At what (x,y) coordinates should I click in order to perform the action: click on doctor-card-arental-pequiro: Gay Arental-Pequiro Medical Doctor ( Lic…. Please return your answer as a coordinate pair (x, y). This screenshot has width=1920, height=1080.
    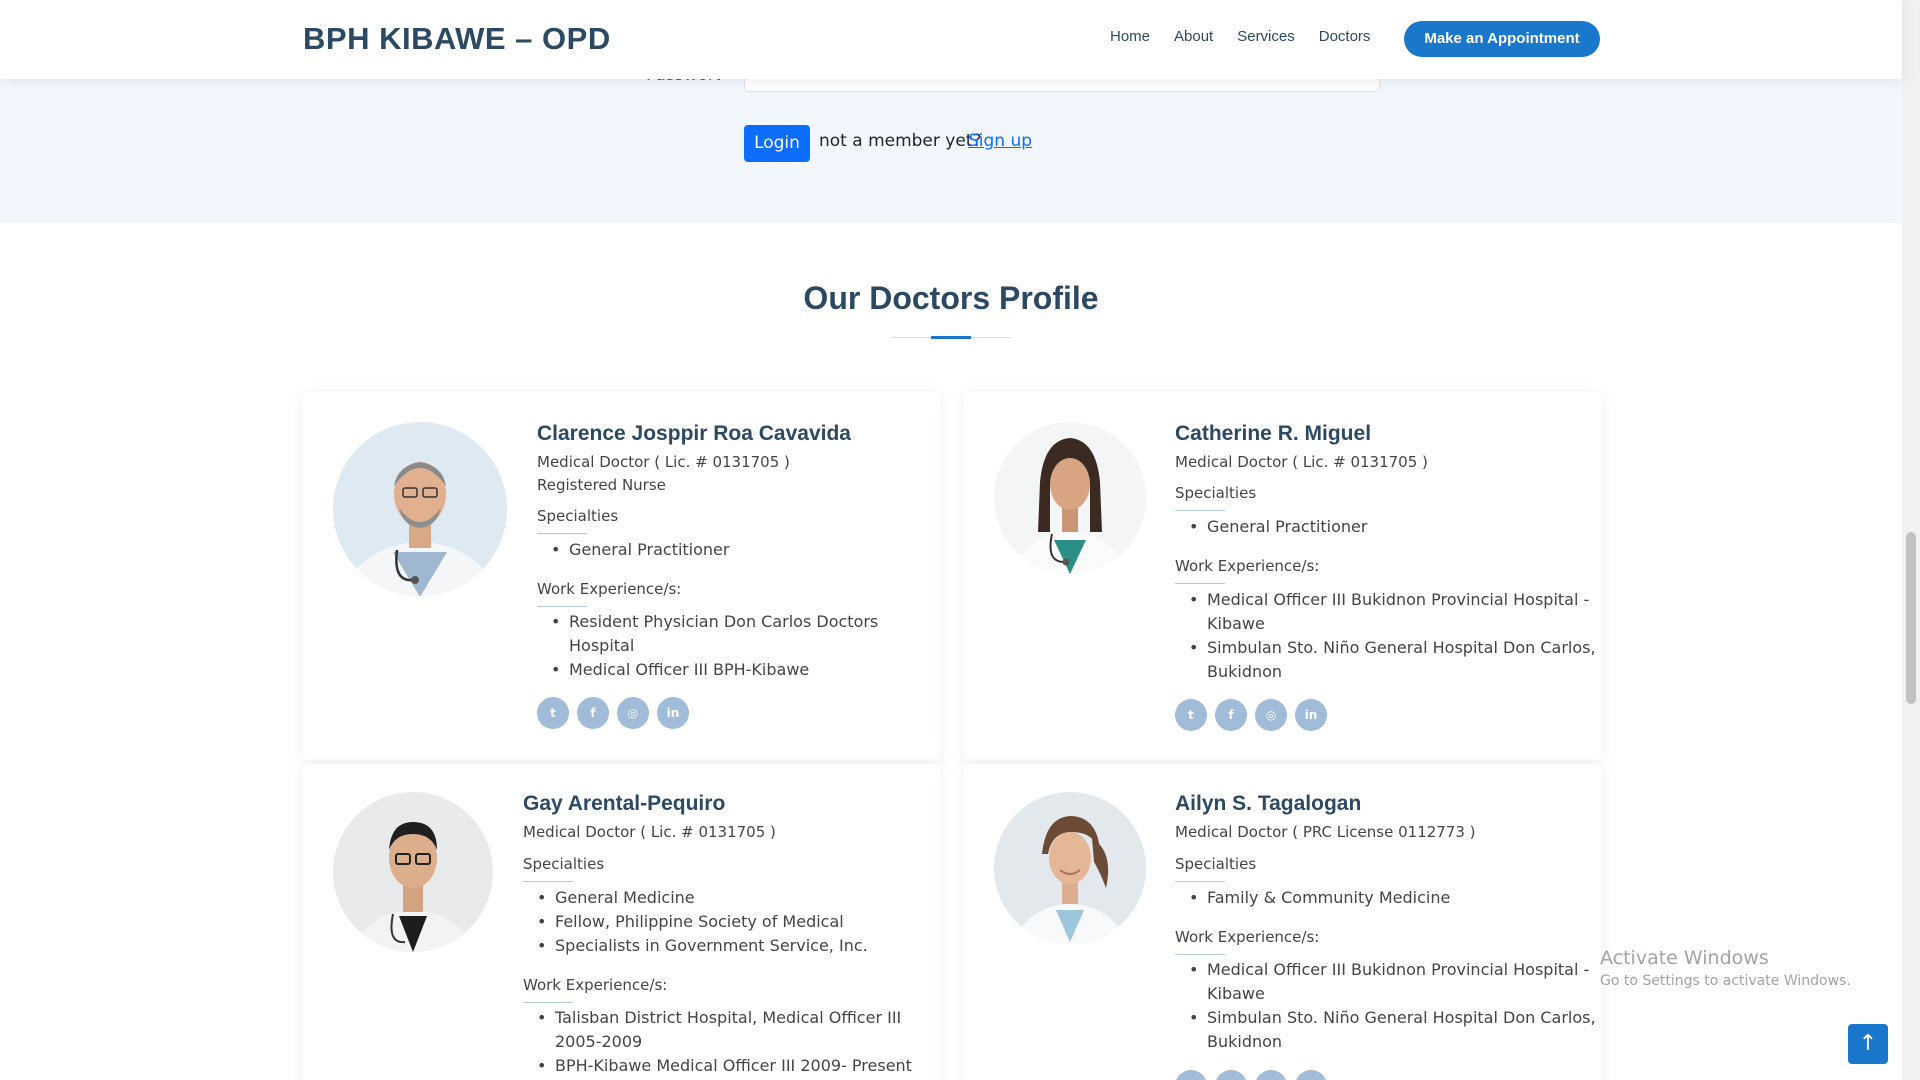
    Looking at the image, I should click on (621, 922).